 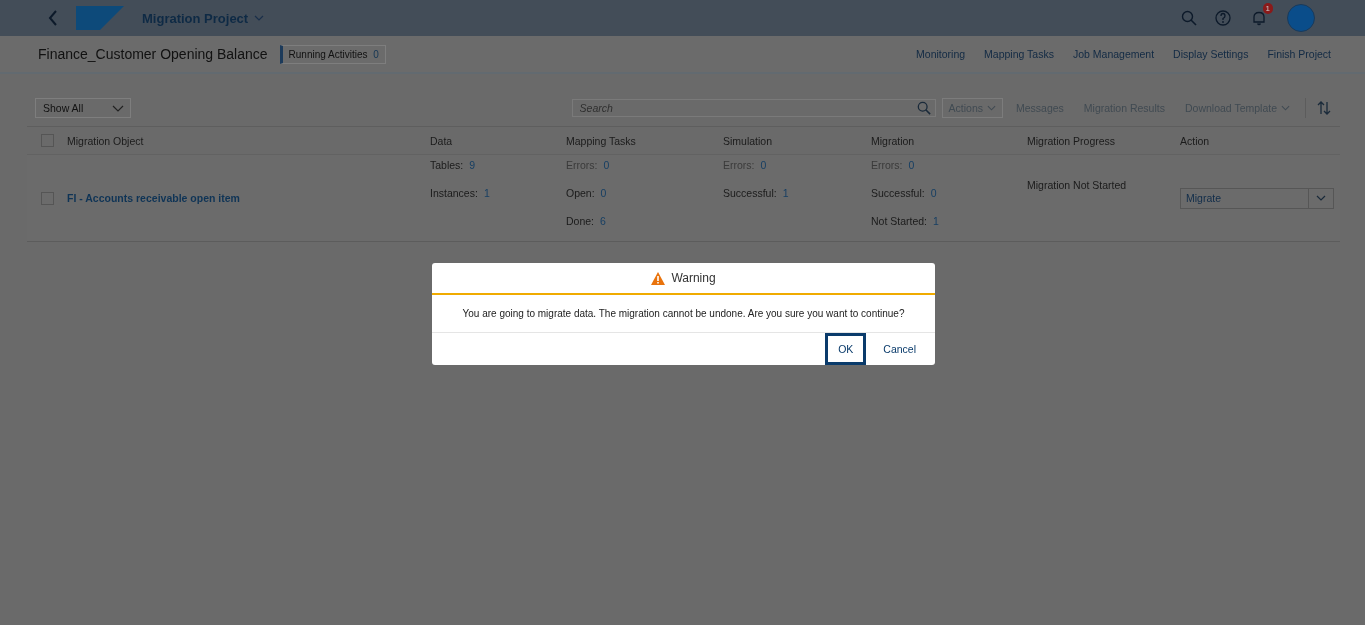 What do you see at coordinates (1299, 54) in the screenshot?
I see `header-link: Finish Project` at bounding box center [1299, 54].